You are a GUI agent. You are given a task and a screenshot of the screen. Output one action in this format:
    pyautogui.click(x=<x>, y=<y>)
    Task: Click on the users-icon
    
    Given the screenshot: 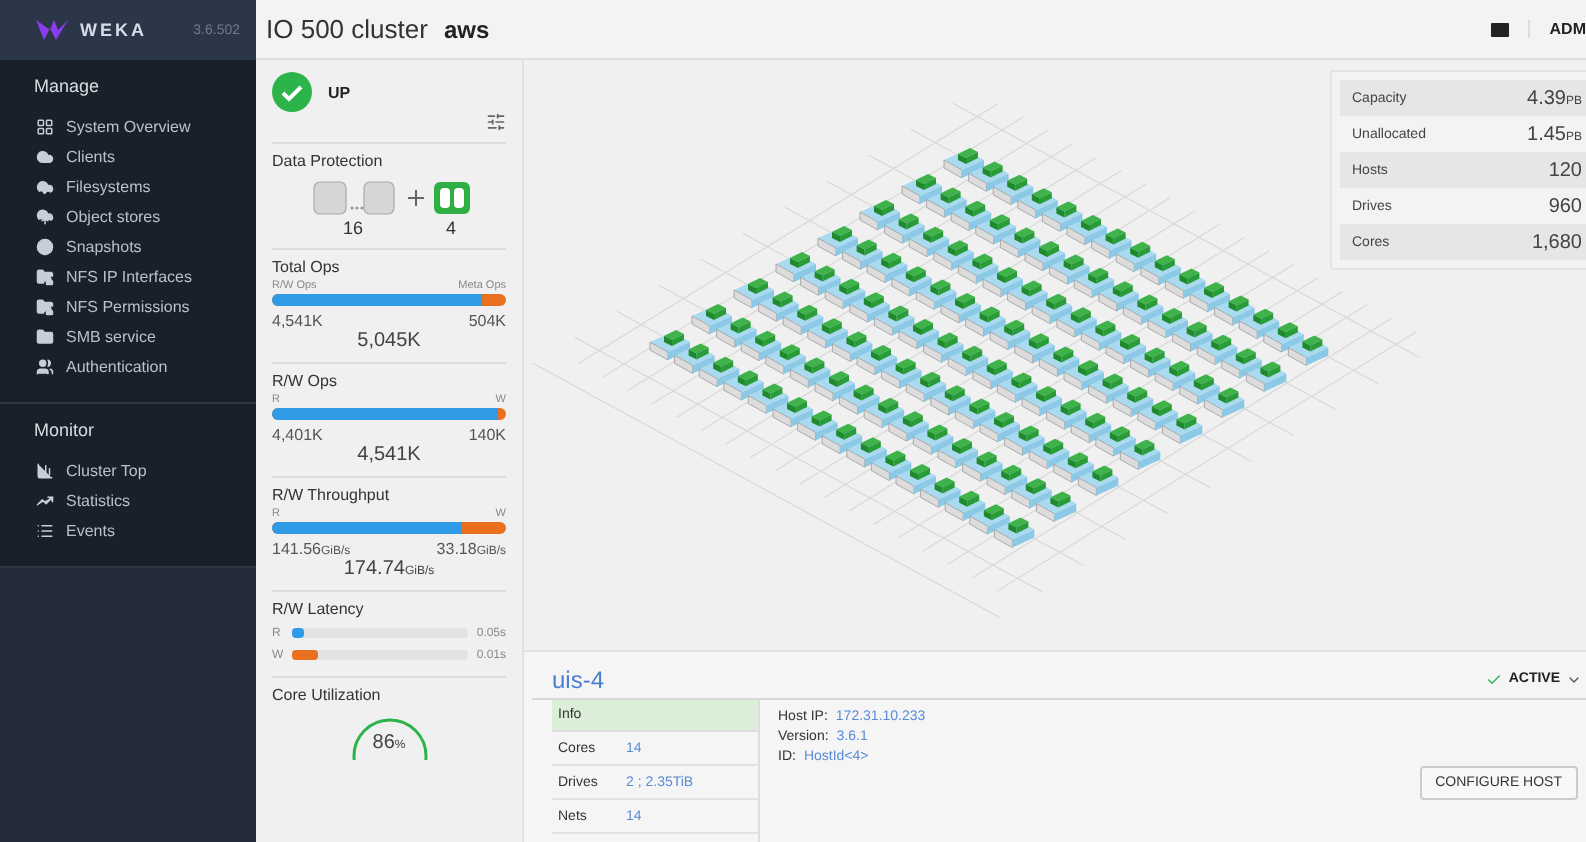 What is the action you would take?
    pyautogui.click(x=45, y=367)
    